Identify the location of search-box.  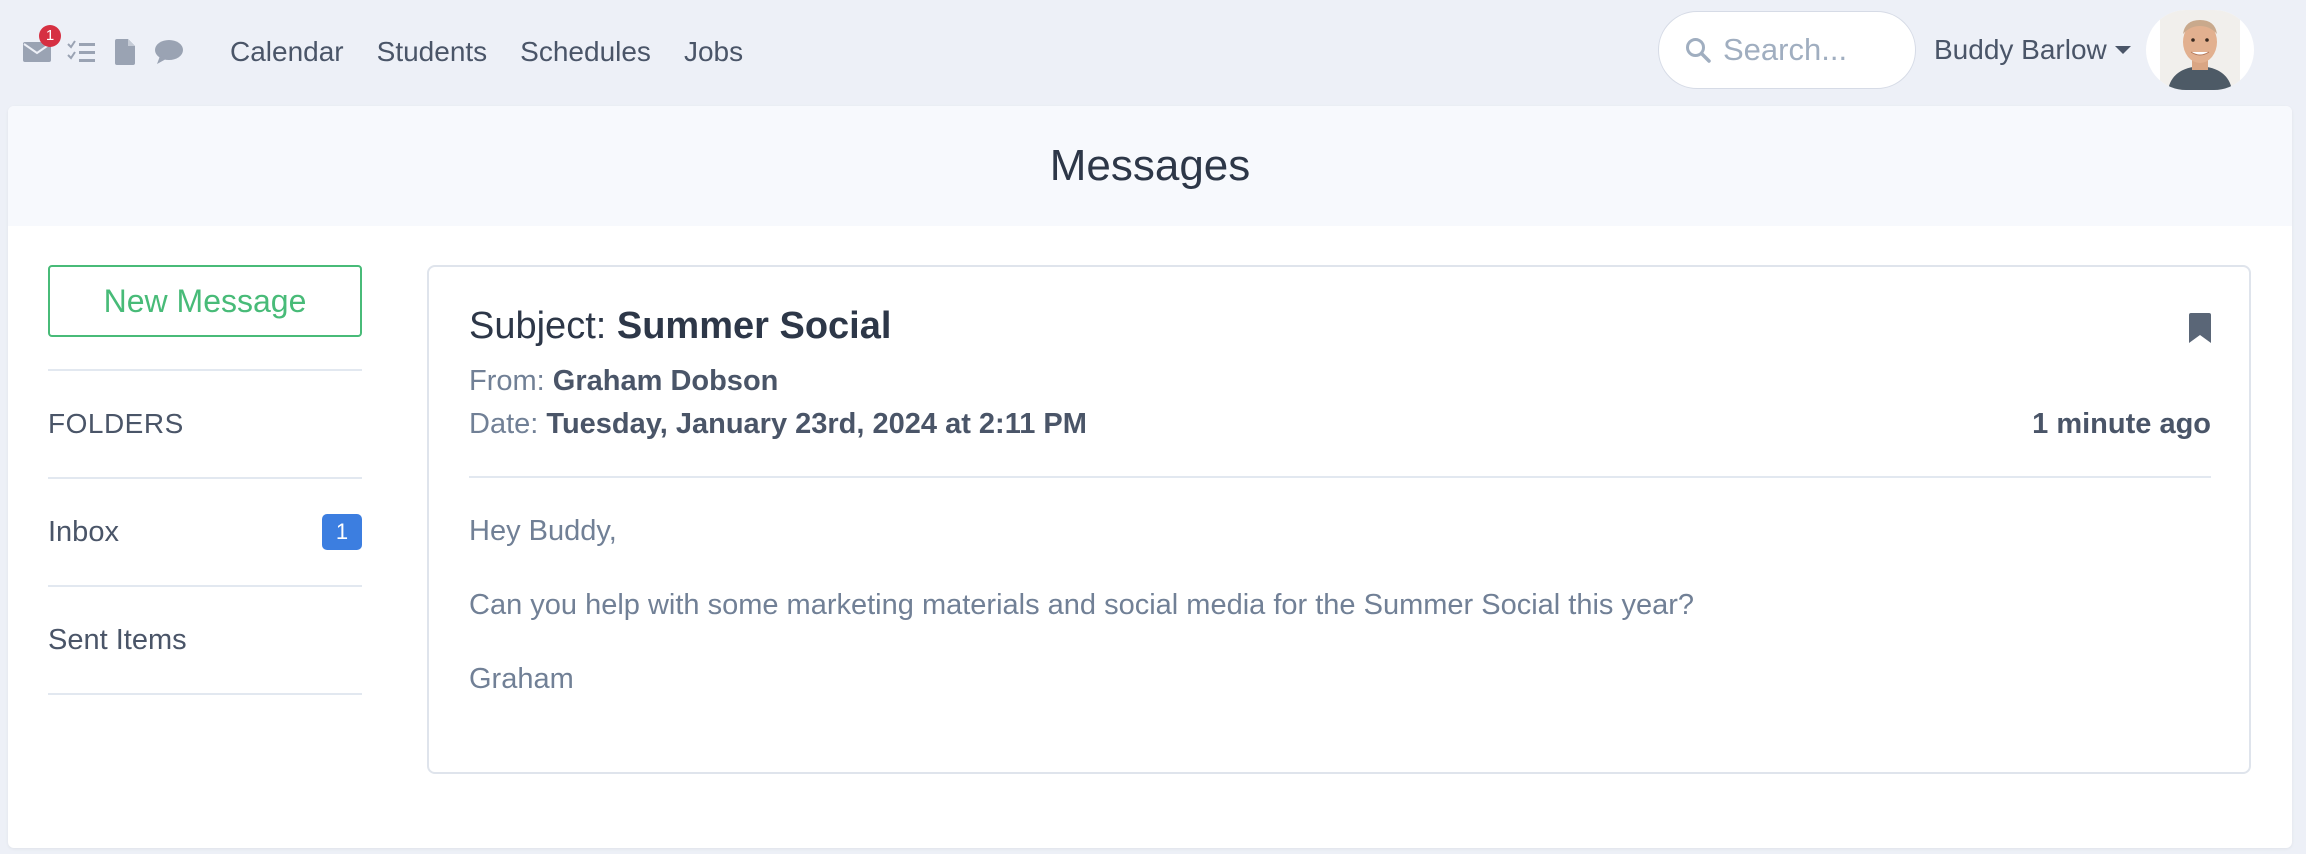
(1787, 50).